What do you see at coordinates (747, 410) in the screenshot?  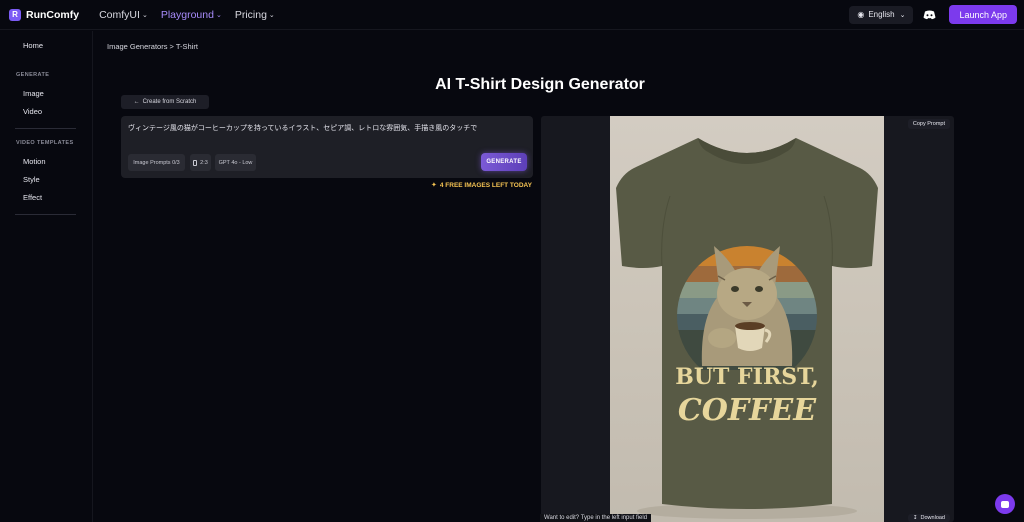 I see `shirt-text-line2: COFFEE` at bounding box center [747, 410].